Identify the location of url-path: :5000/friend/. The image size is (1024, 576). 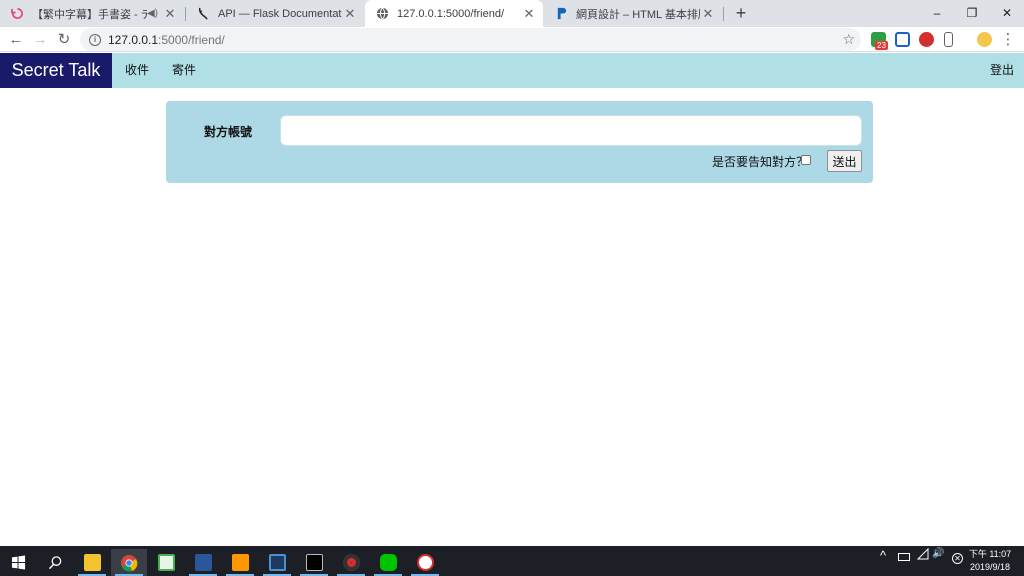
(191, 39).